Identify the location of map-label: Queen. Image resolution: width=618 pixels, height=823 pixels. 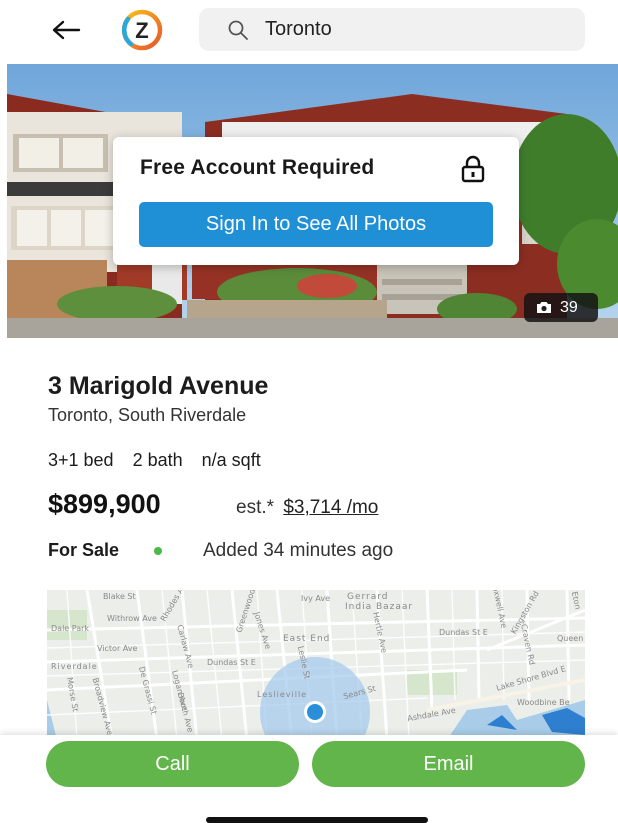
(570, 638).